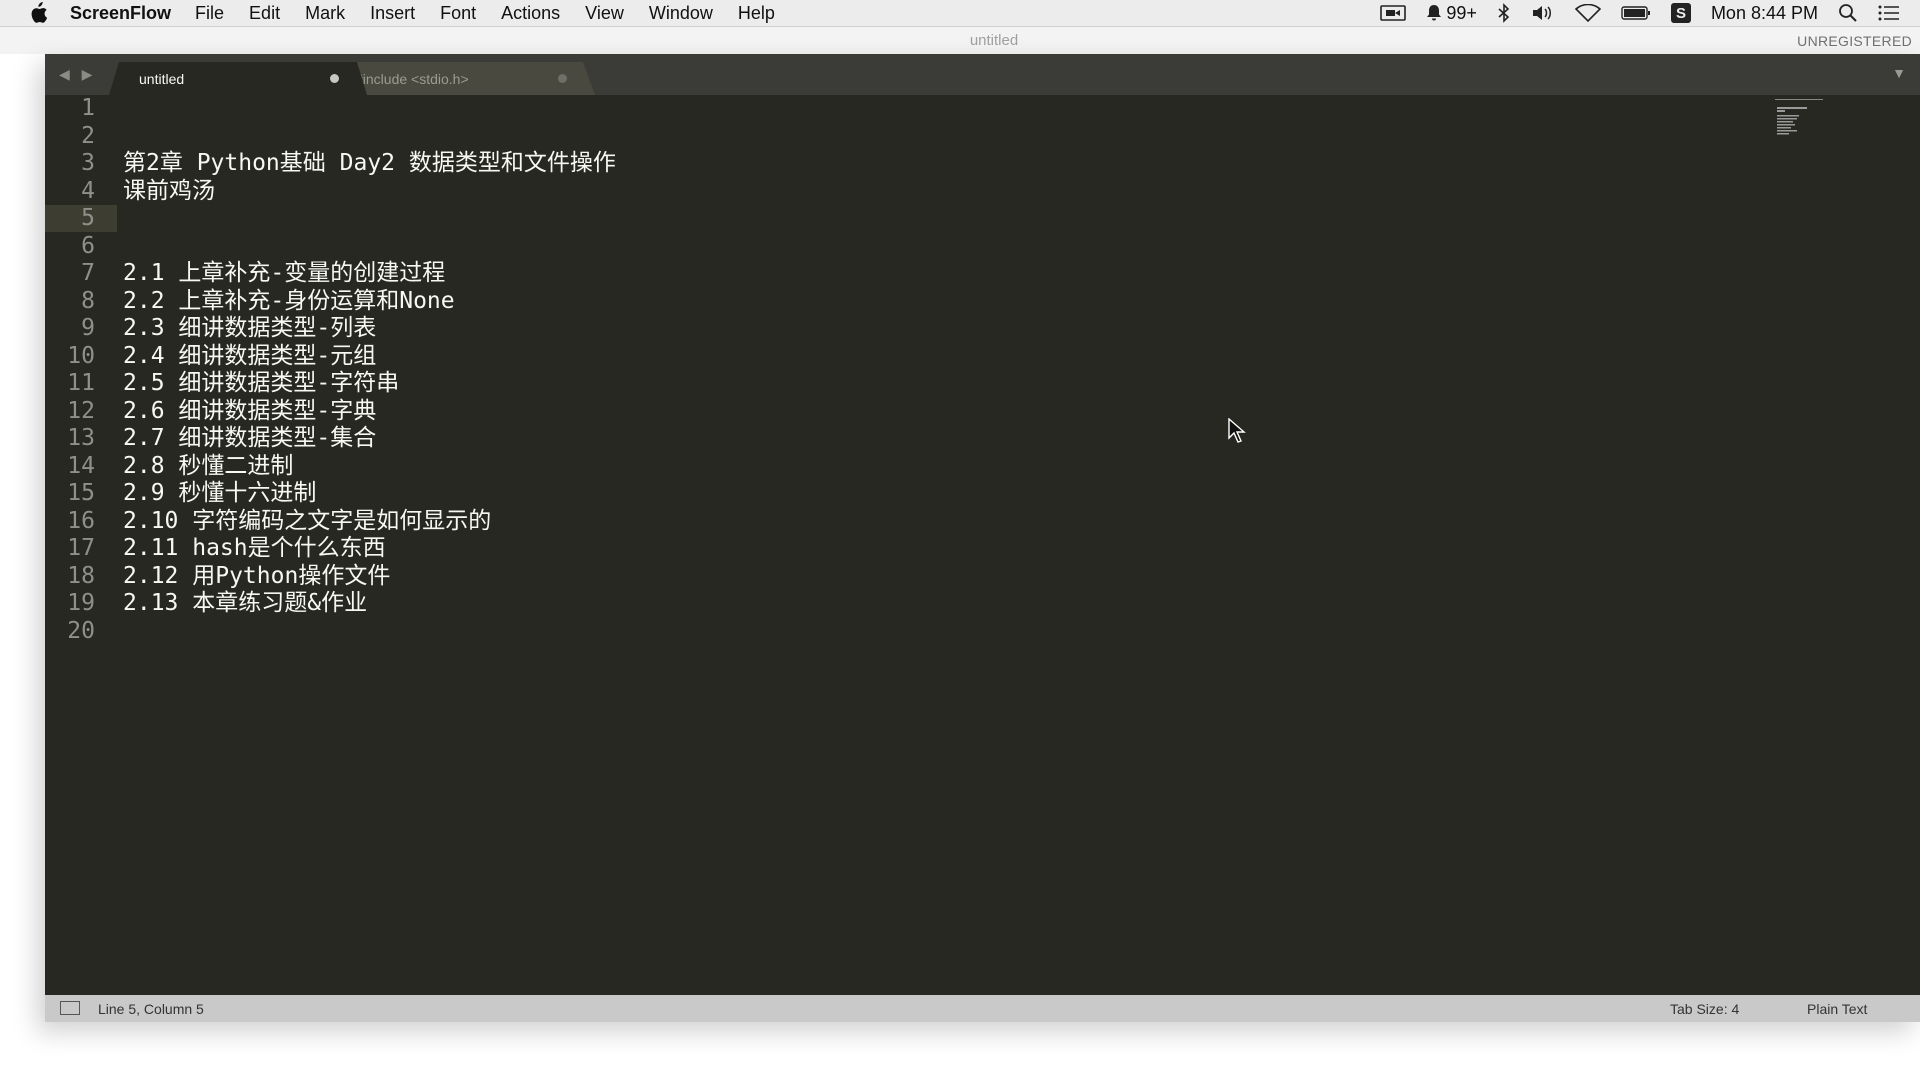  Describe the element at coordinates (88, 245) in the screenshot. I see `line-number: 6` at that location.